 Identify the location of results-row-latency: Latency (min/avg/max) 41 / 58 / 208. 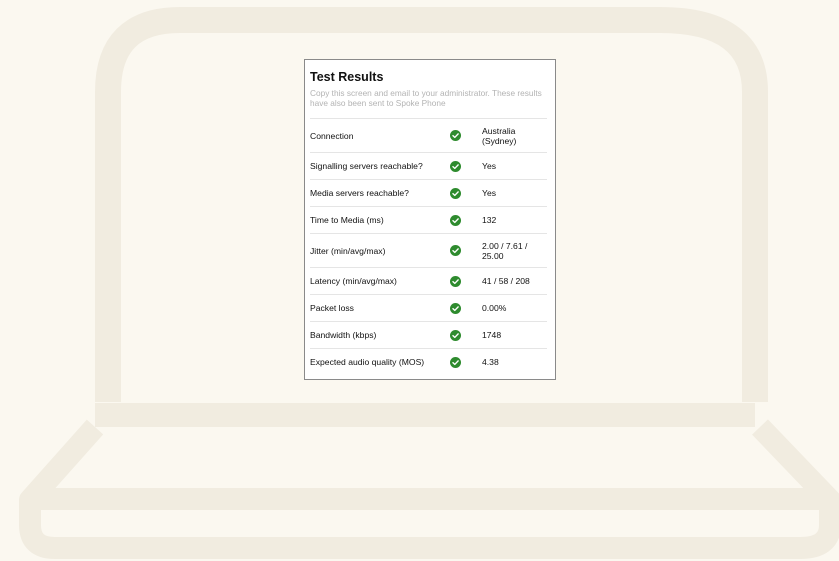
(428, 281).